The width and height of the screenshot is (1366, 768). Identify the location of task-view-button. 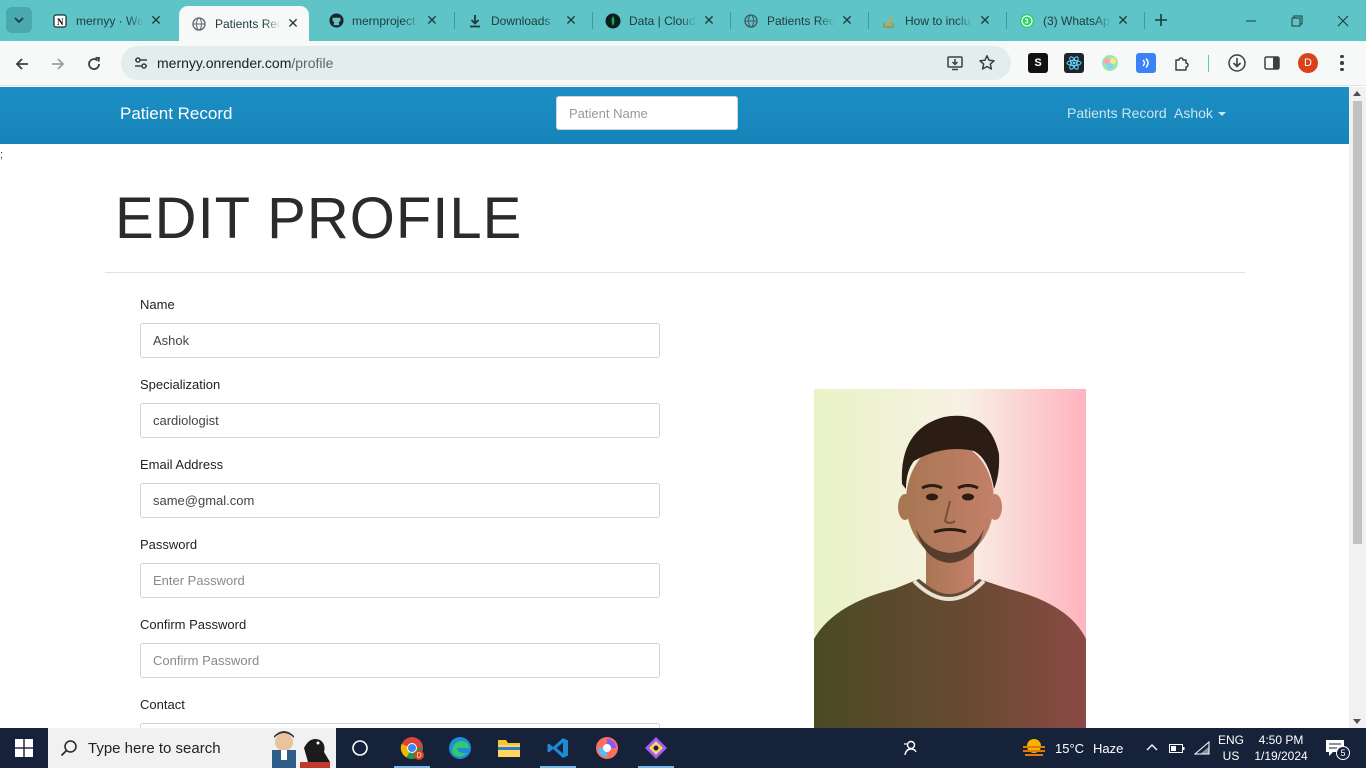
(360, 748).